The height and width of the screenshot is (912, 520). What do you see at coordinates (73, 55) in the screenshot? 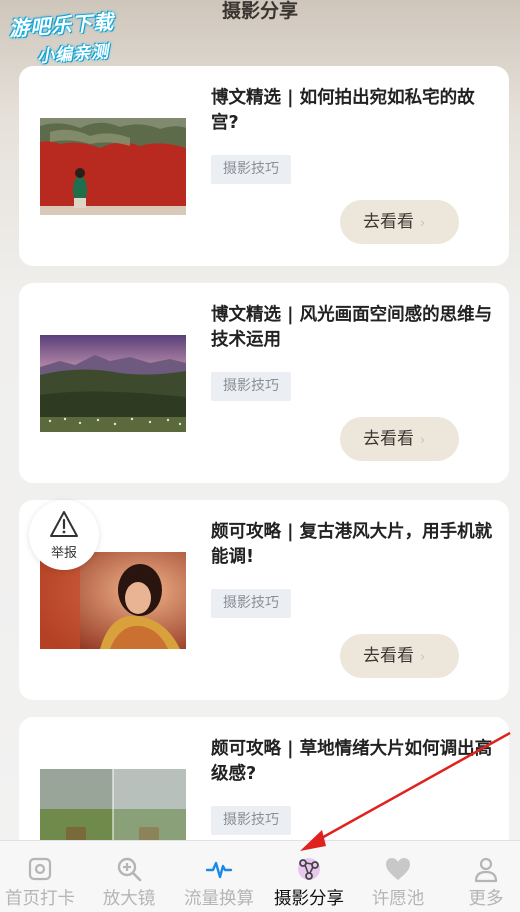
I see `watermark-line2: 小编亲测` at bounding box center [73, 55].